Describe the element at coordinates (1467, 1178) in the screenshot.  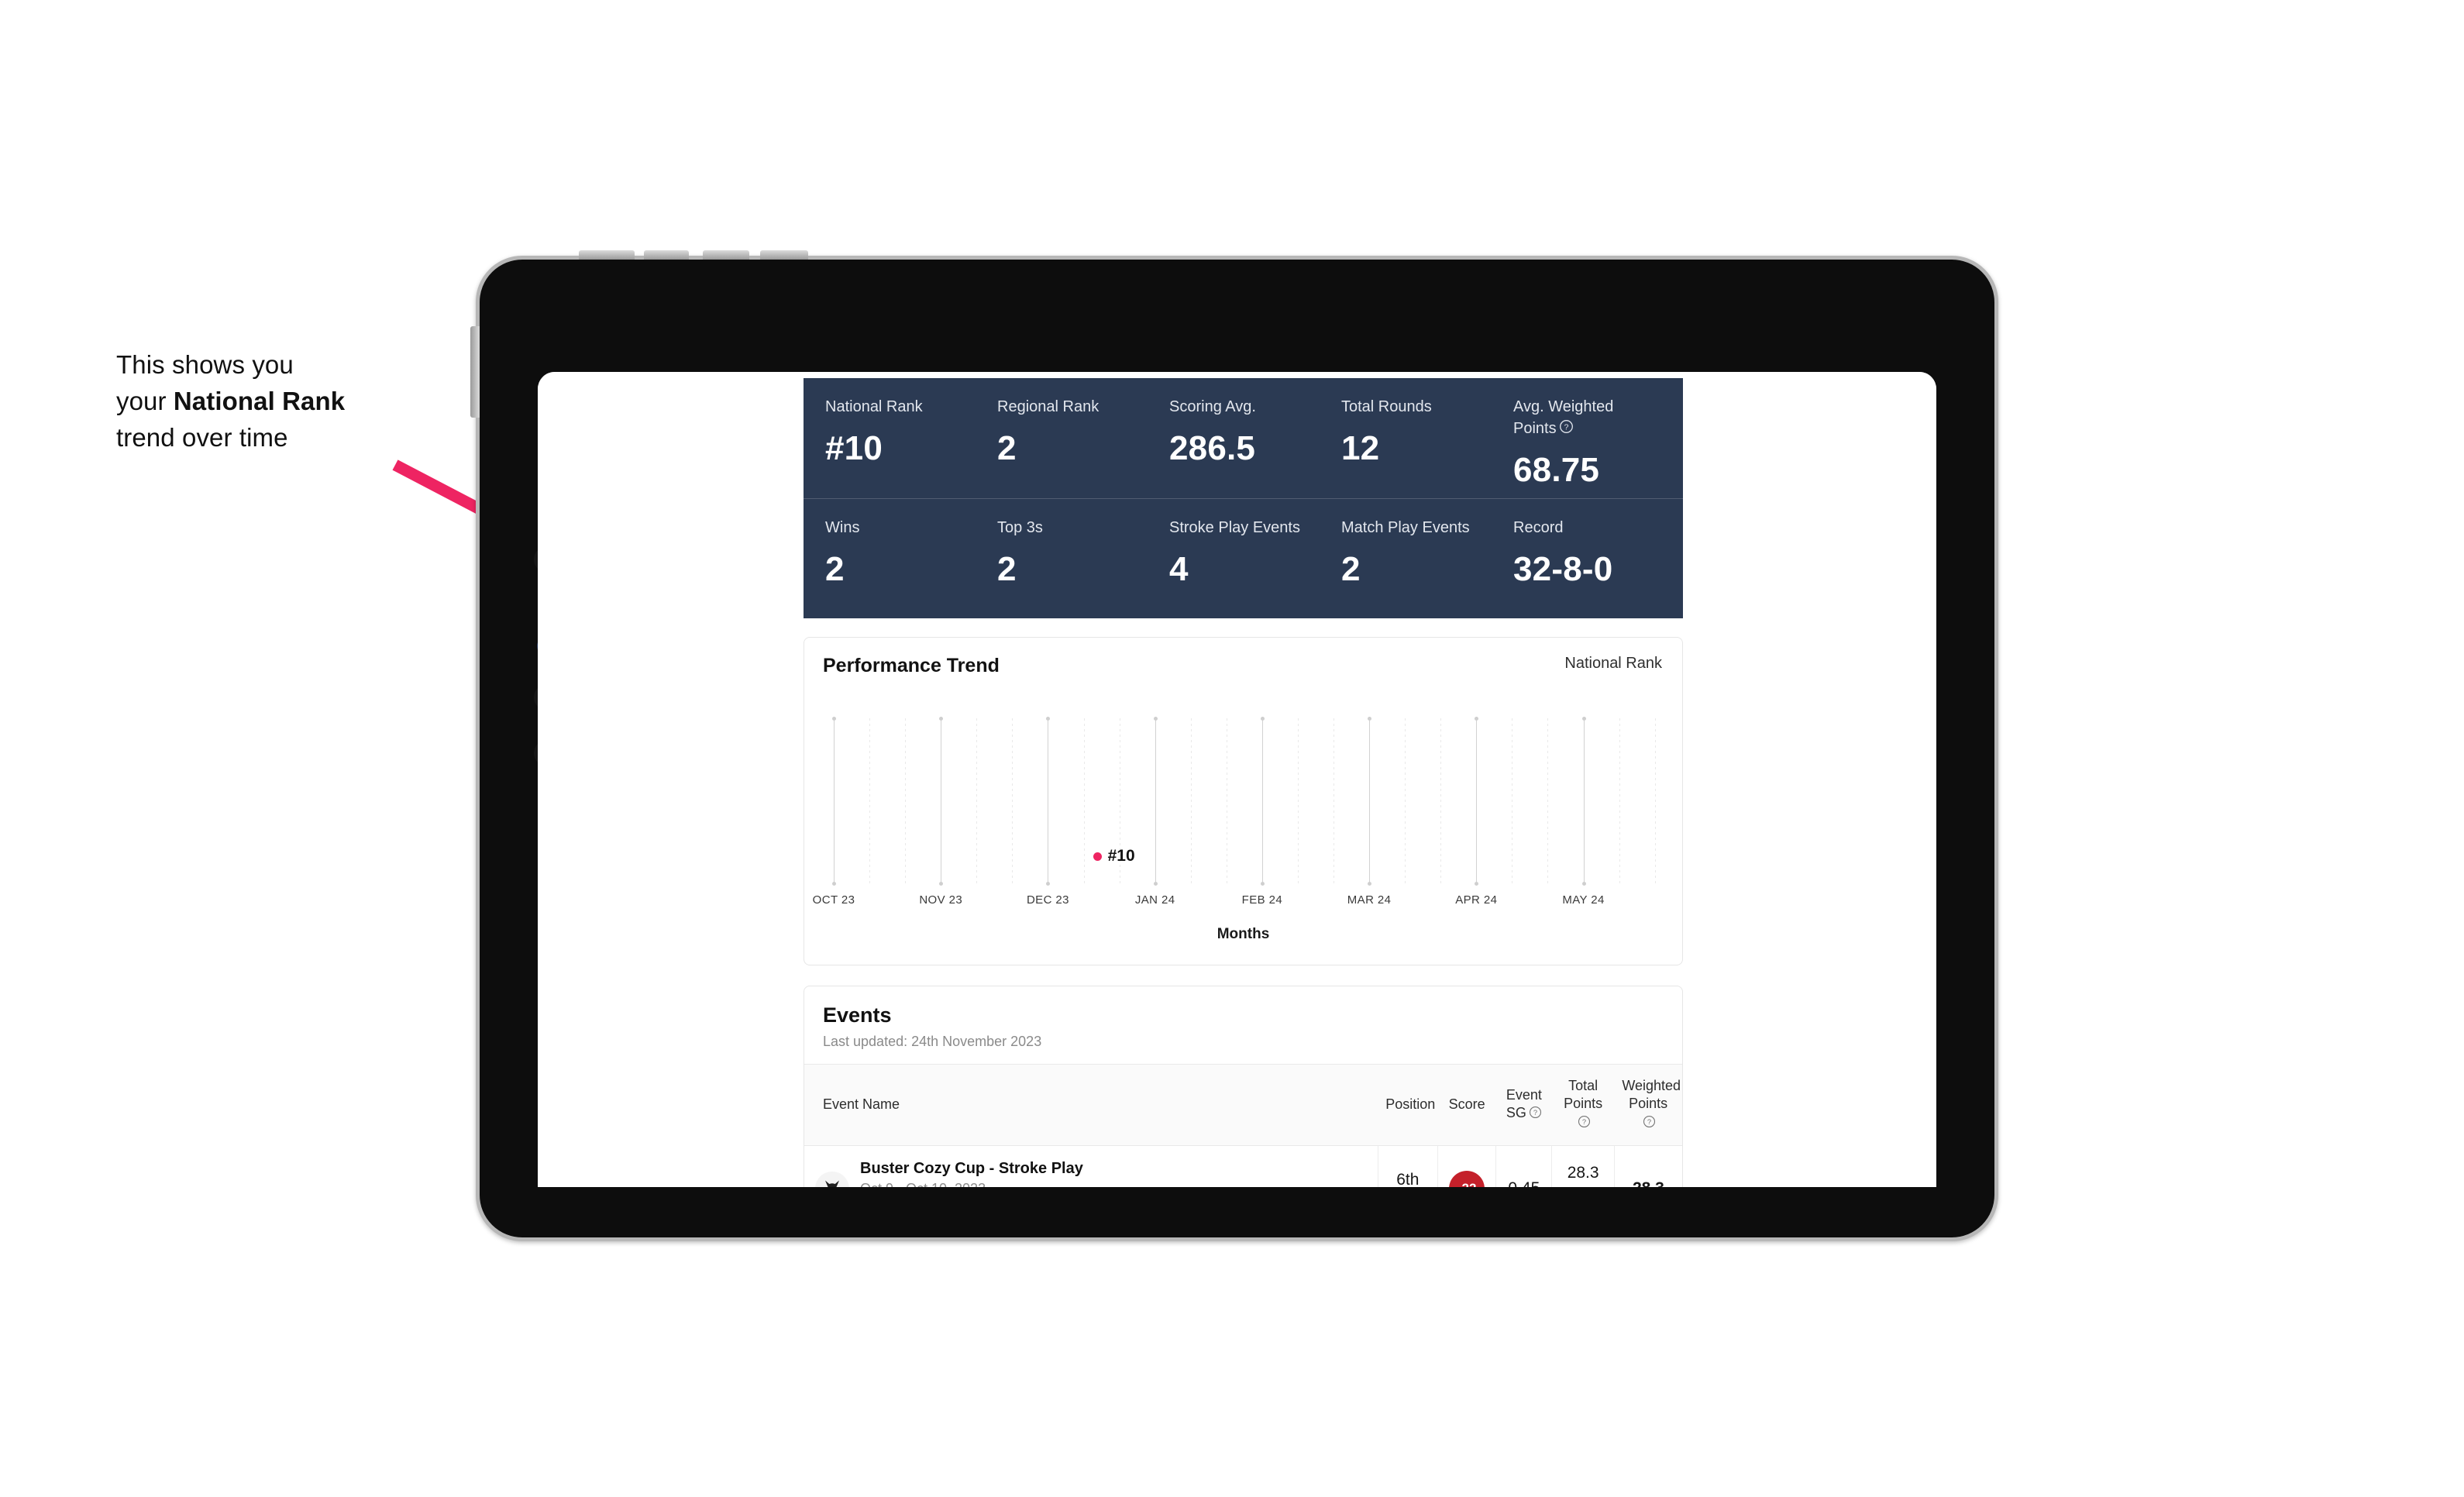
I see `status-badge: -22` at that location.